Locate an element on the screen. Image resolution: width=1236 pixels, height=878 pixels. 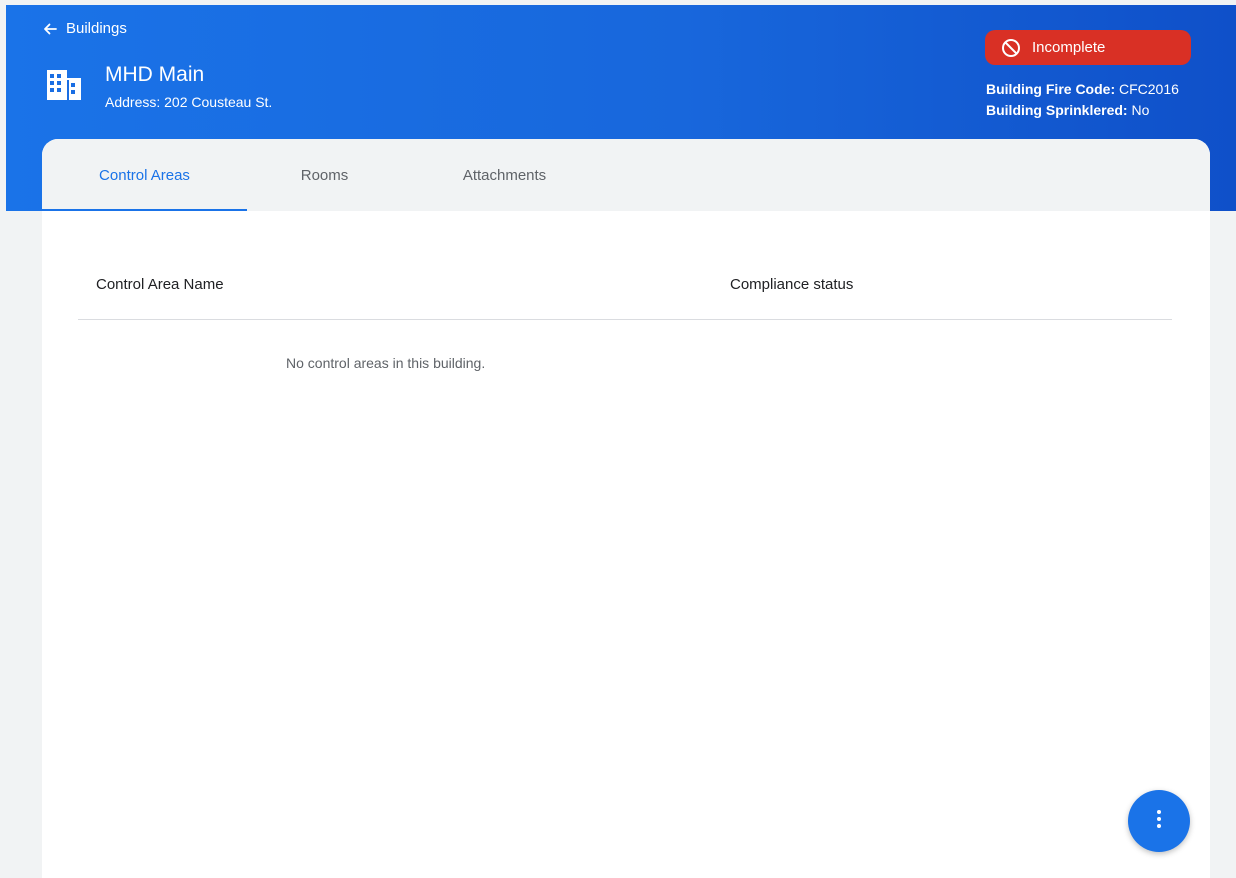
fire-code-label: Building Fire Code: is located at coordinates (1051, 89).